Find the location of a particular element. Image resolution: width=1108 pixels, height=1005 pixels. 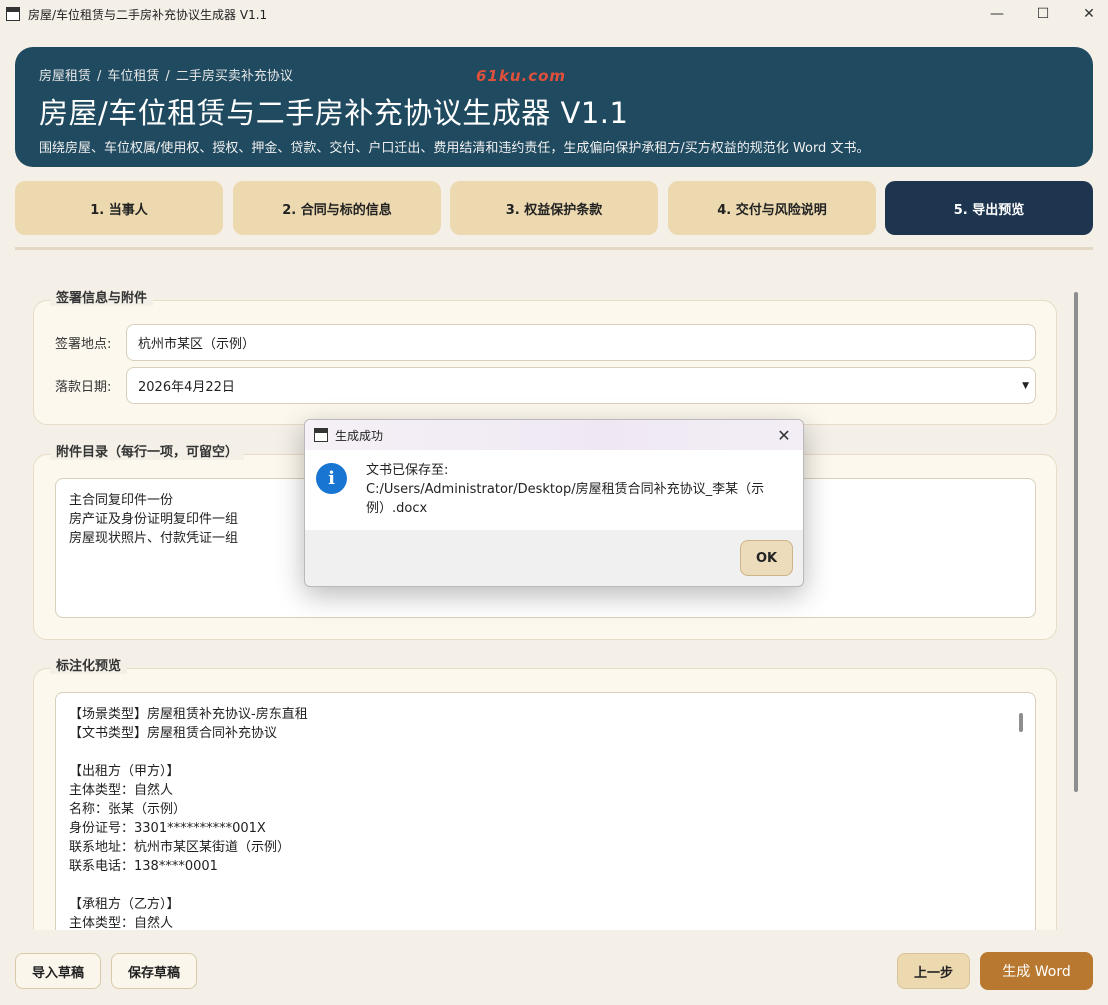

signing-place-label: 签署地点: is located at coordinates (83, 344).